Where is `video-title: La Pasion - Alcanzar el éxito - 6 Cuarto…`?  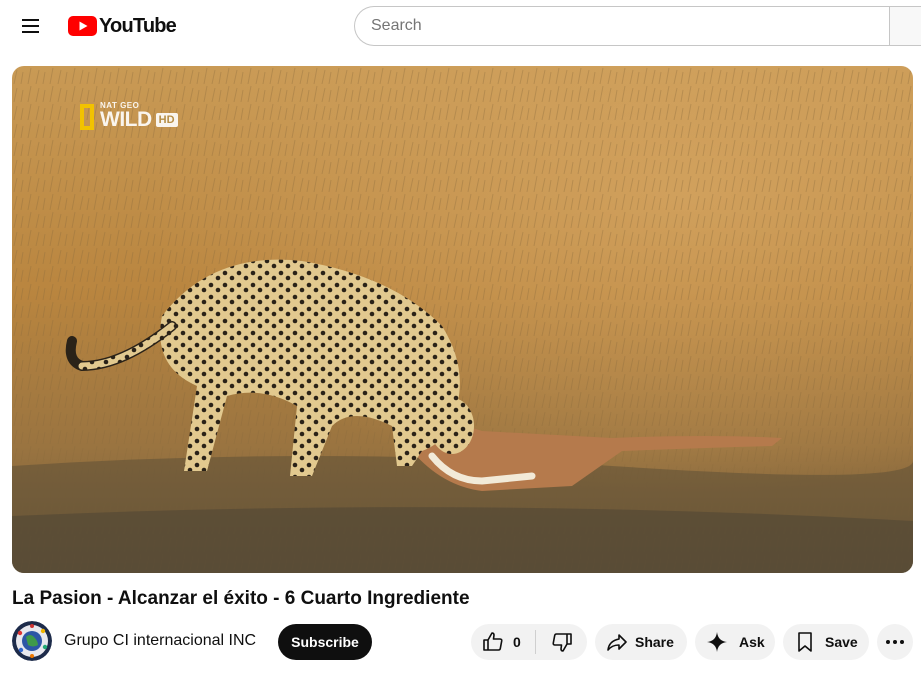 video-title: La Pasion - Alcanzar el éxito - 6 Cuarto… is located at coordinates (241, 598).